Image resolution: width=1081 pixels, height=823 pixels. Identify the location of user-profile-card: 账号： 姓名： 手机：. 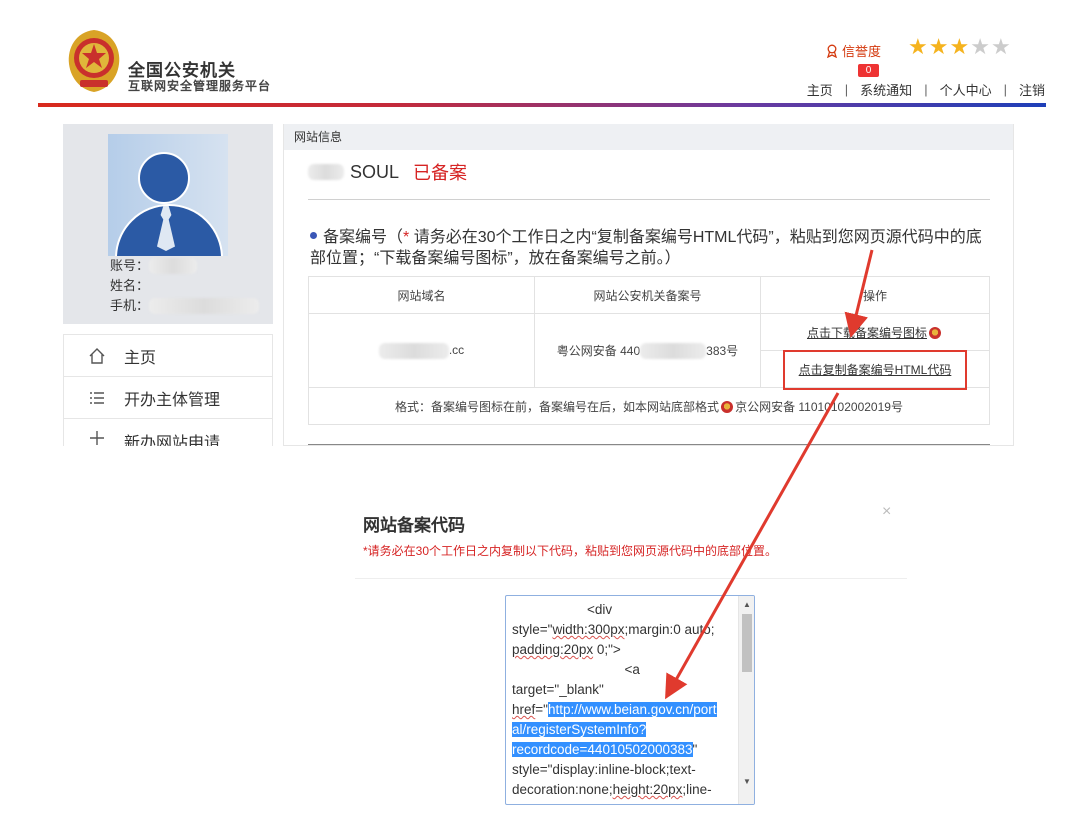
(168, 224).